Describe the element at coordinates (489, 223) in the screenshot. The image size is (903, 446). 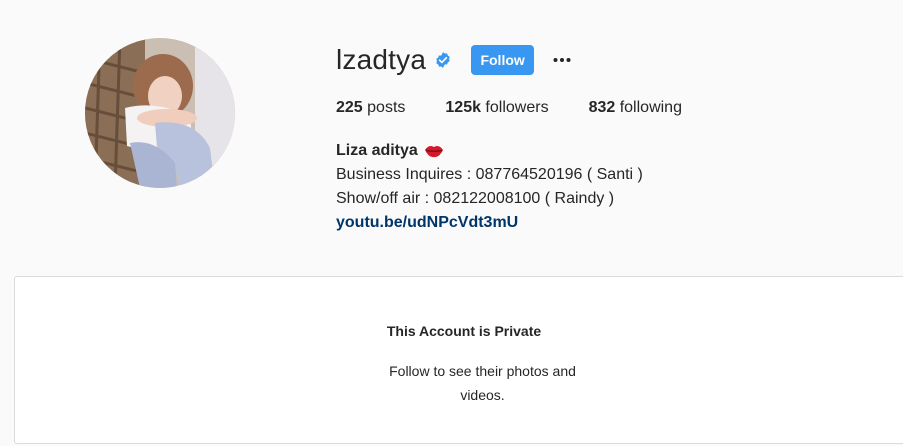
I see `bio-link: youtu.be/udNPcVdt3mU` at that location.